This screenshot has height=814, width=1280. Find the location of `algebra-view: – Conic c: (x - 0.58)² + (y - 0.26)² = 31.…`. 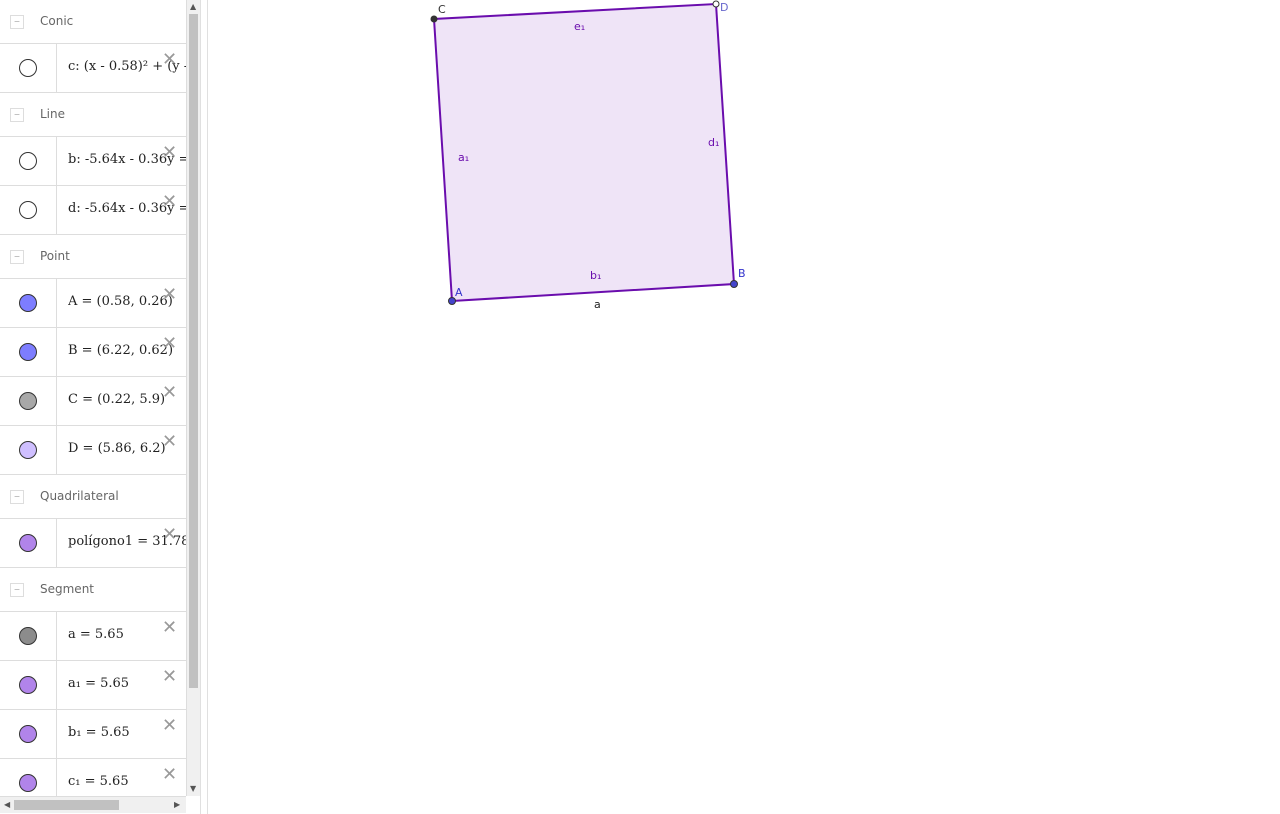

algebra-view: – Conic c: (x - 0.58)² + (y - 0.26)² = 31.… is located at coordinates (93, 398).